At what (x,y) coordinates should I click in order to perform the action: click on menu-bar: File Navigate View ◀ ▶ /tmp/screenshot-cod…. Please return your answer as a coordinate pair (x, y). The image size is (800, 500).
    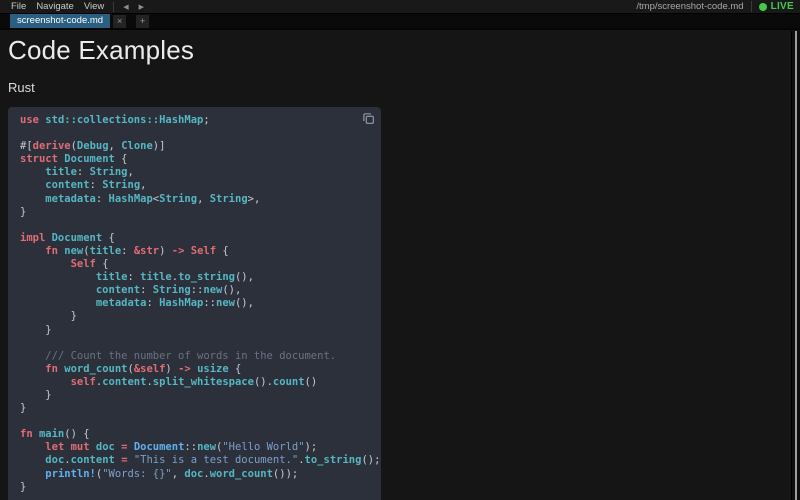
    Looking at the image, I should click on (400, 7).